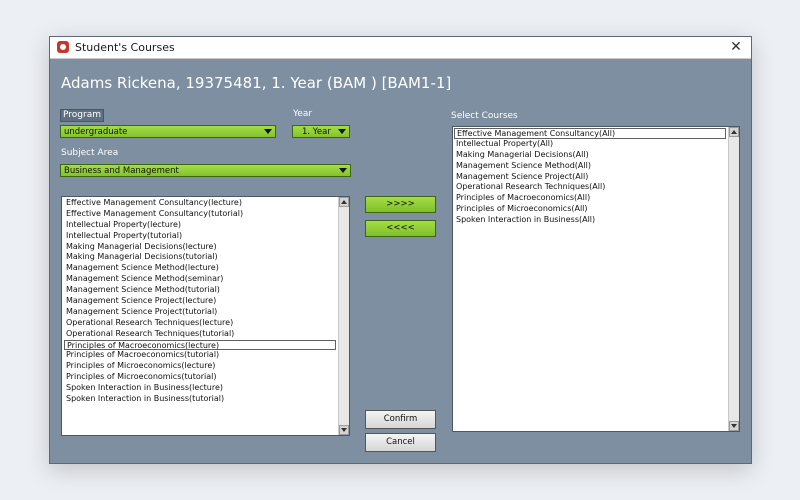  Describe the element at coordinates (316, 132) in the screenshot. I see `year-value: 1. Year` at that location.